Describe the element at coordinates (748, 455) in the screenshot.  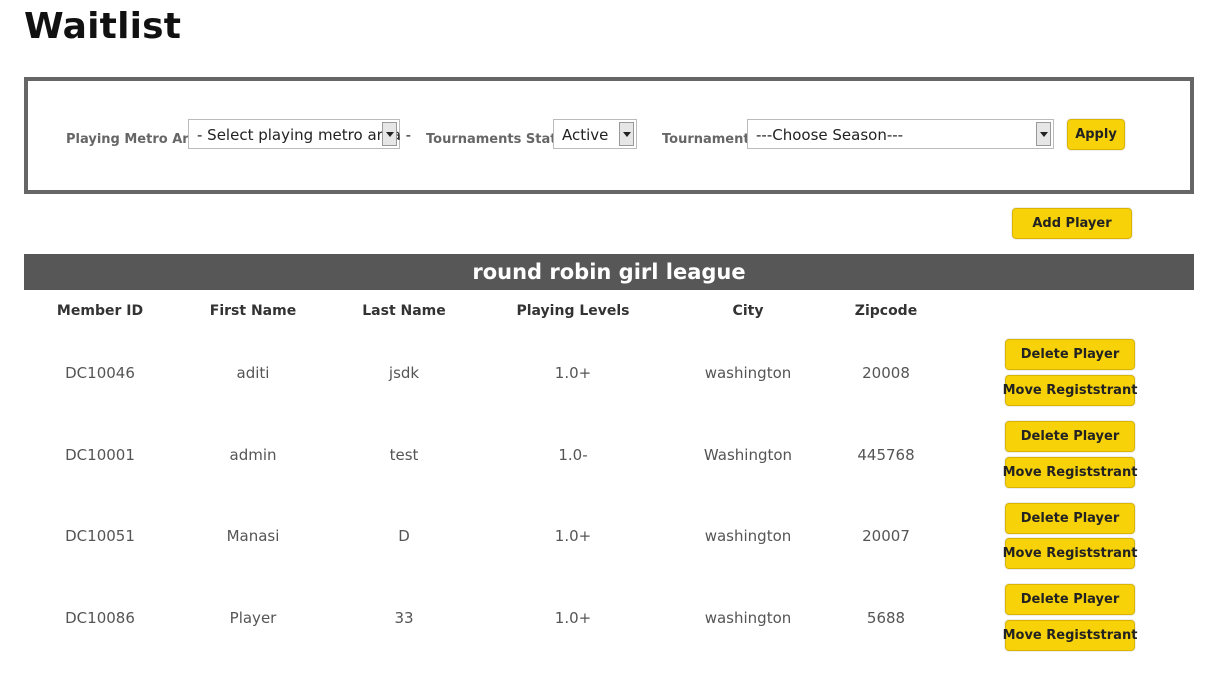
I see `cell-city: Washington` at that location.